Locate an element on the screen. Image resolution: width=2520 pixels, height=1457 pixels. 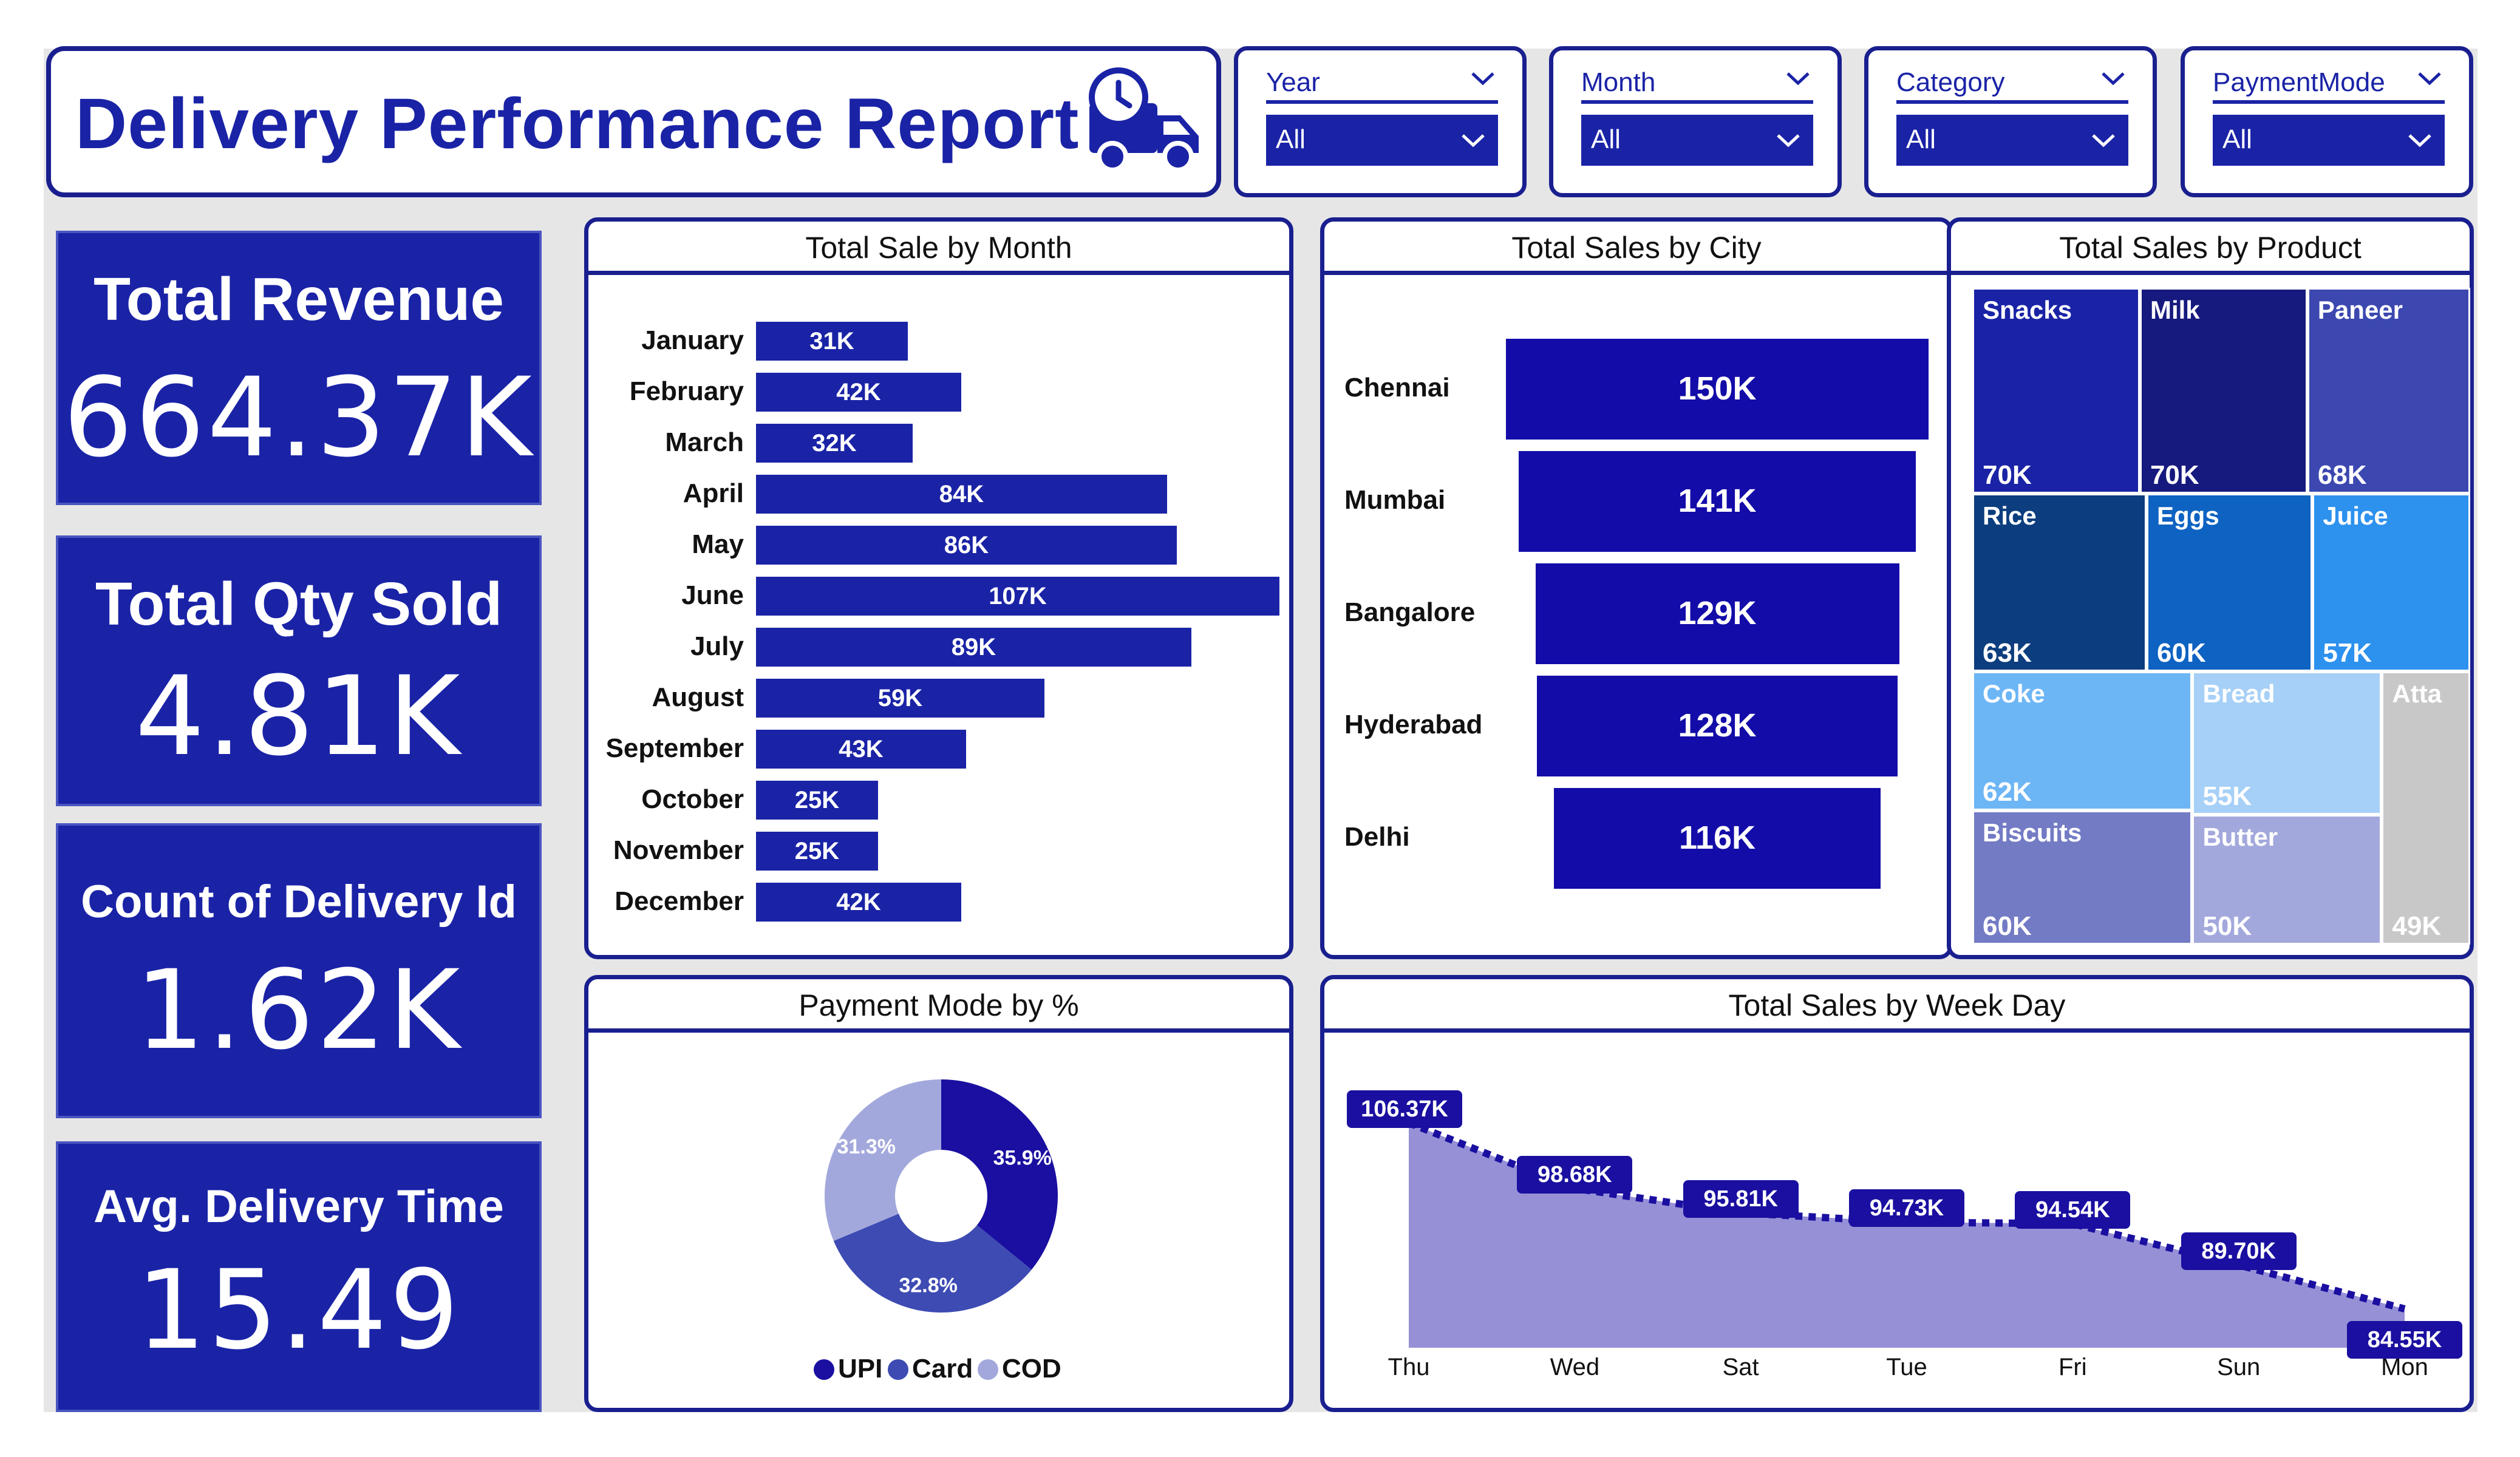
weekday-axis-label: Fri is located at coordinates (2073, 1367).